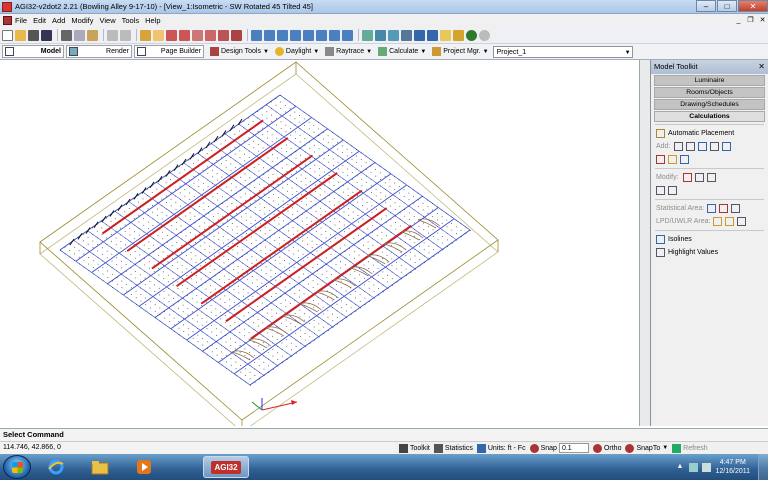 The image size is (768, 480). What do you see at coordinates (445, 35) in the screenshot?
I see `edit-icon` at bounding box center [445, 35].